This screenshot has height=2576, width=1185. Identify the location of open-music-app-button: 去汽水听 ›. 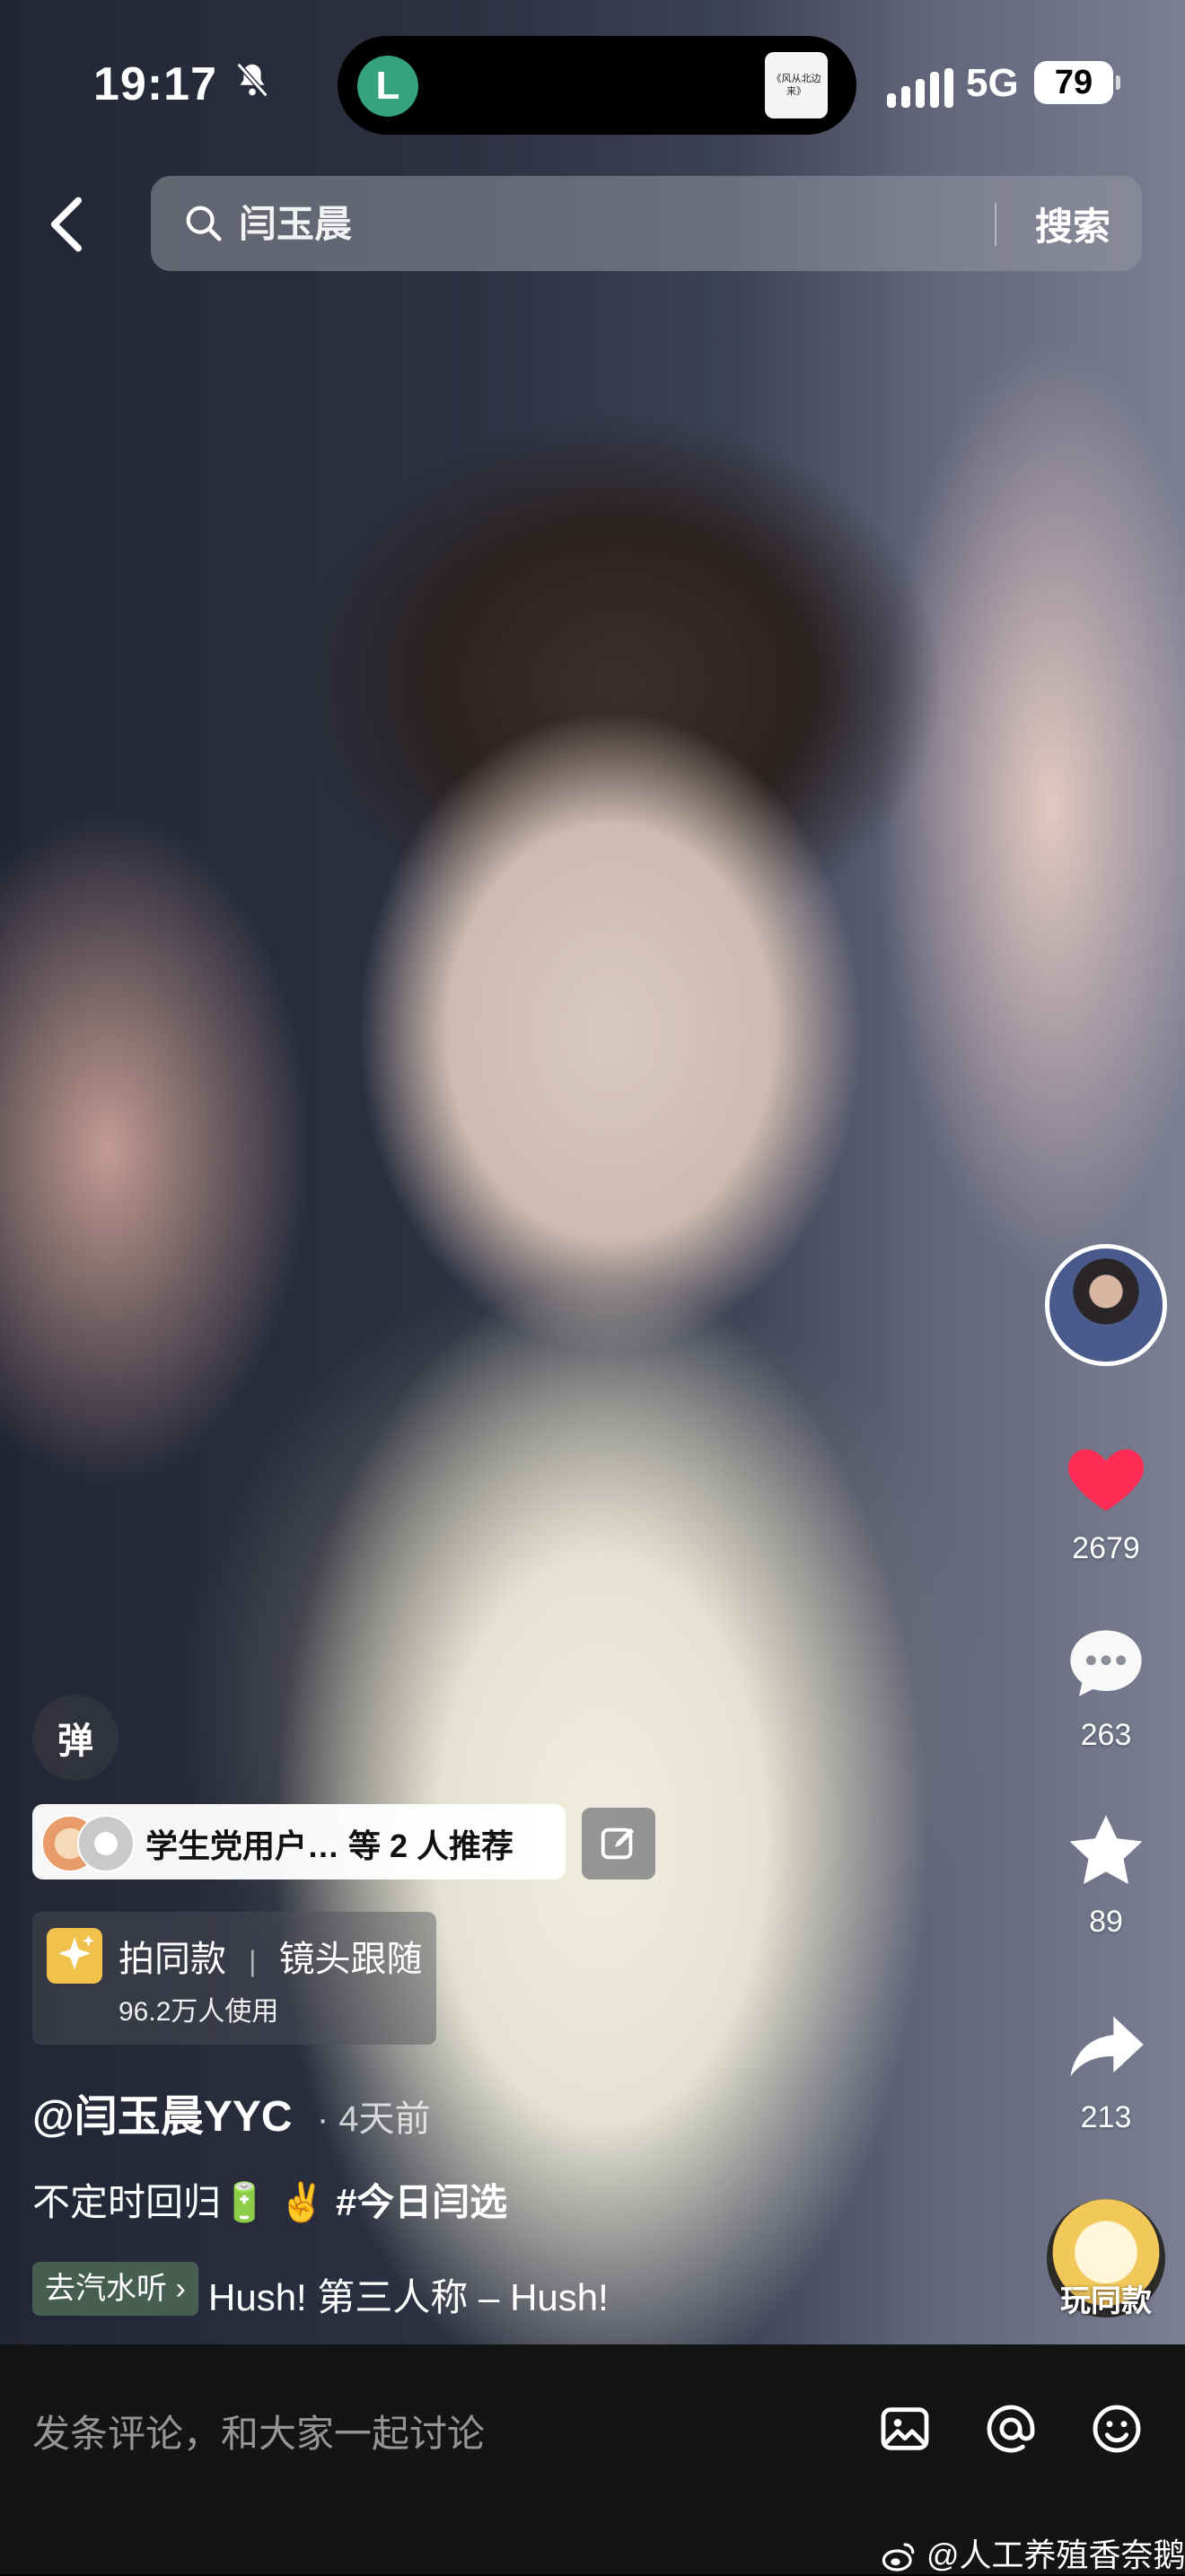
(115, 2289).